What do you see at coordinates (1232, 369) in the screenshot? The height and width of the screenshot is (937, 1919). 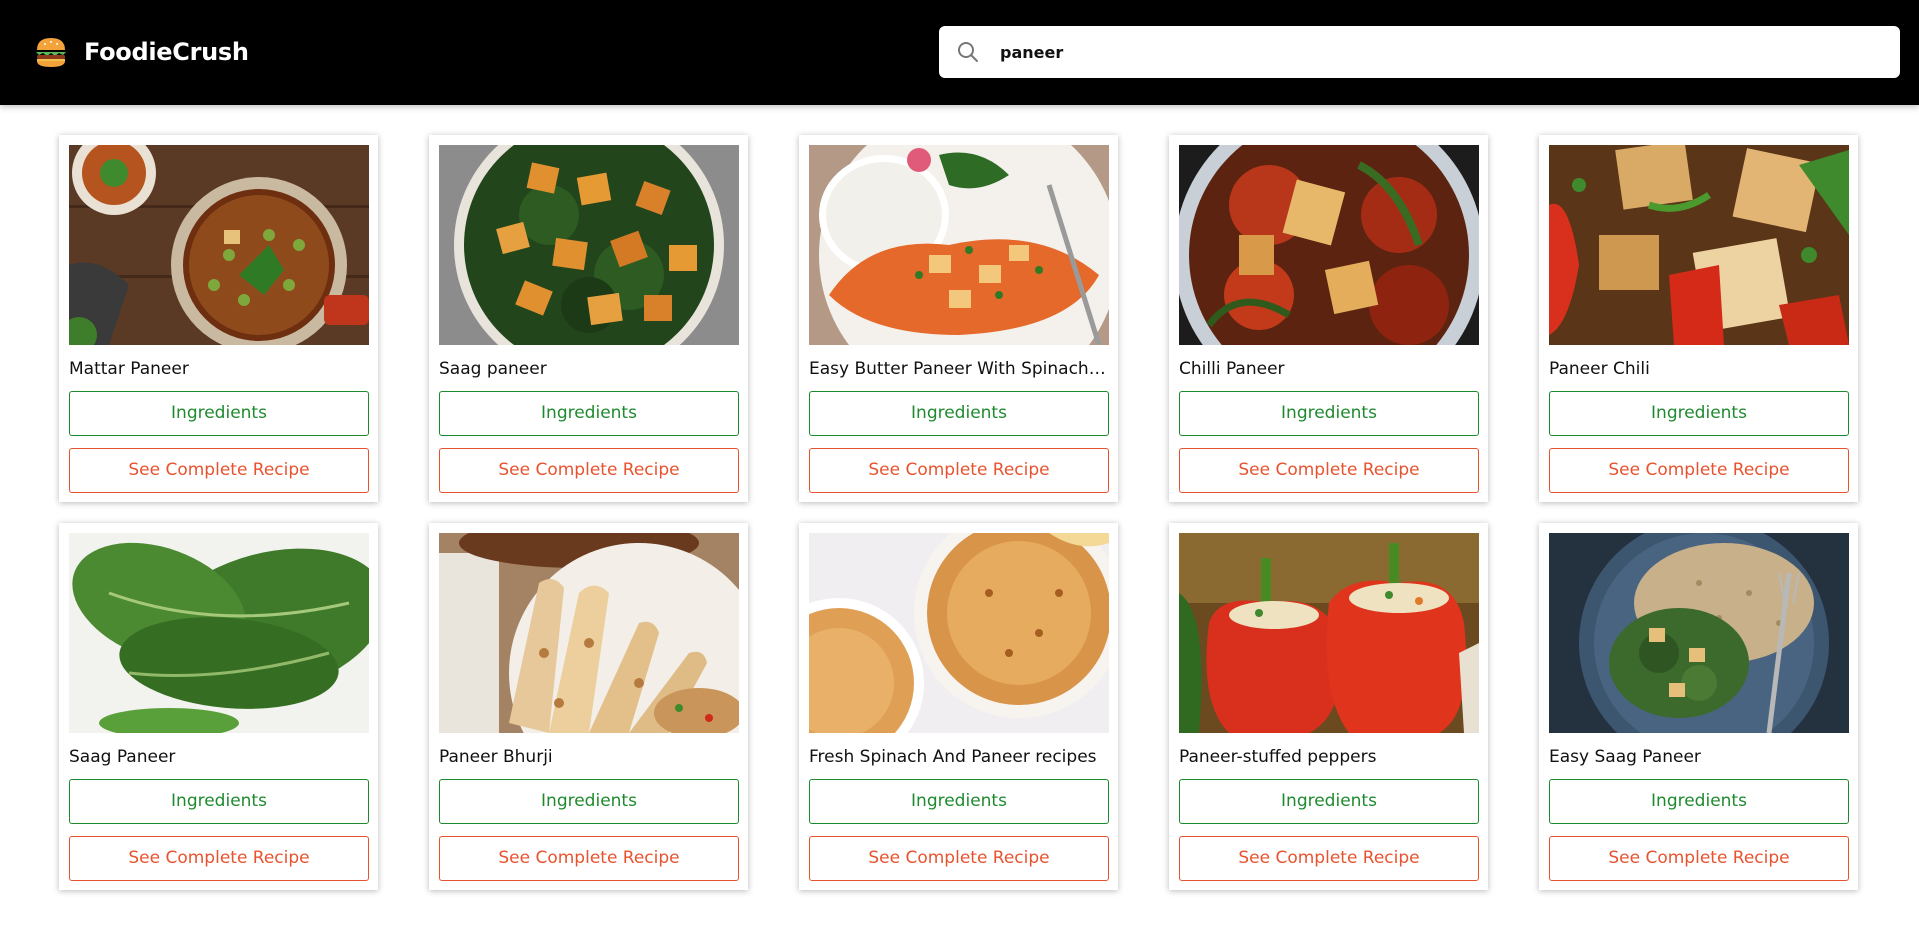 I see `recipe-title: Chilli Paneer` at bounding box center [1232, 369].